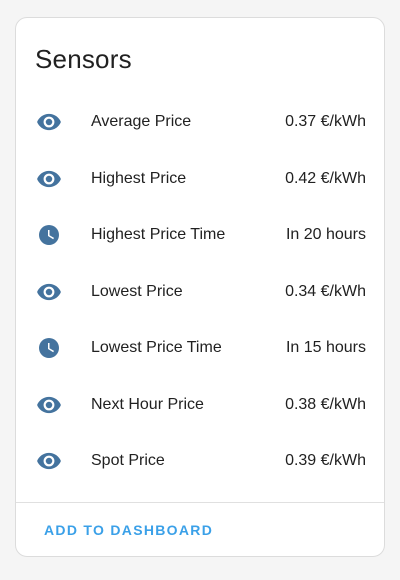 The image size is (400, 580). I want to click on sensor-value: 0.34 €/kWh, so click(325, 291).